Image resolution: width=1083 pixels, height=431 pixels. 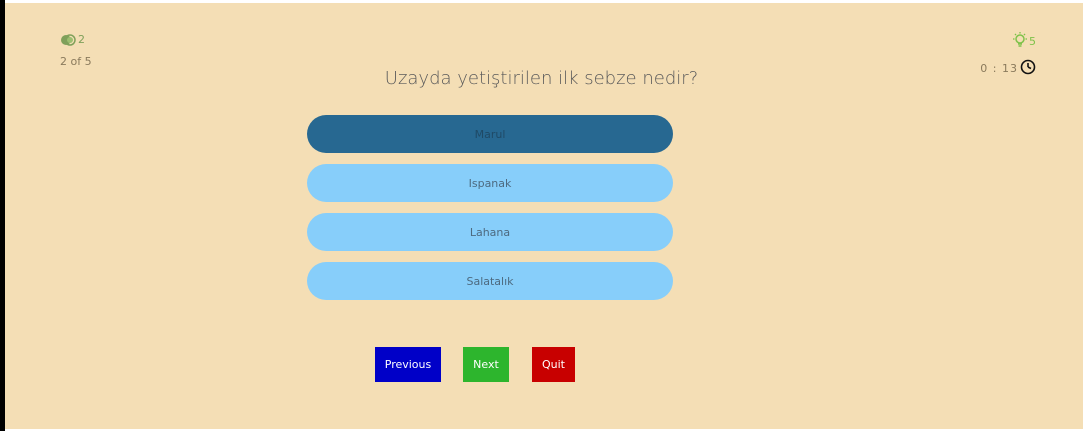 What do you see at coordinates (490, 134) in the screenshot?
I see `option-button: Marul` at bounding box center [490, 134].